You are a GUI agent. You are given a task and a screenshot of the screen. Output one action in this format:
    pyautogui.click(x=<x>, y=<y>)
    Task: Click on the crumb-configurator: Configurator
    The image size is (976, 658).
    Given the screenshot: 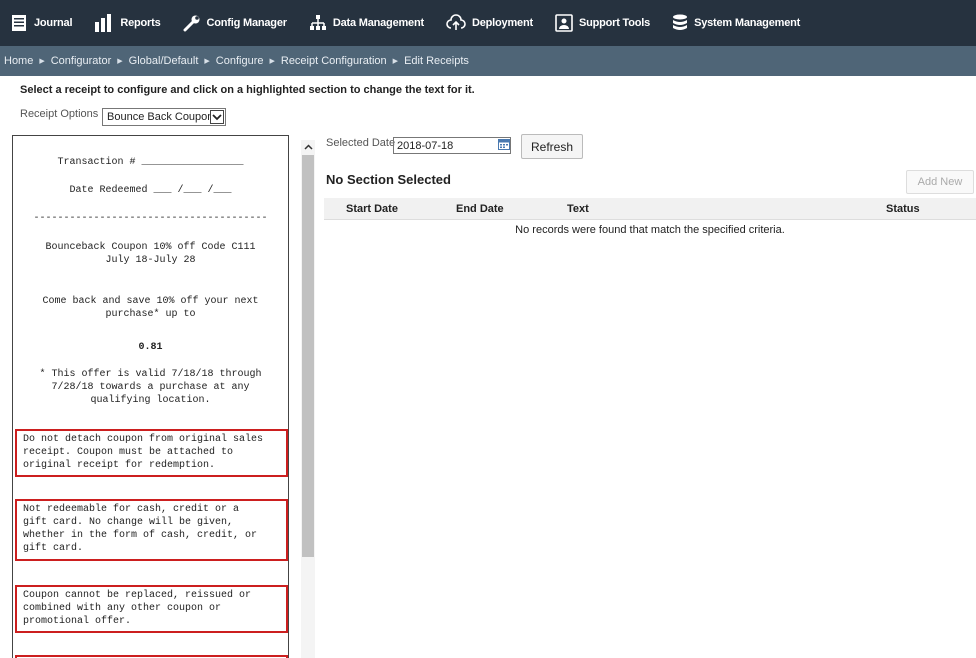 What is the action you would take?
    pyautogui.click(x=81, y=61)
    